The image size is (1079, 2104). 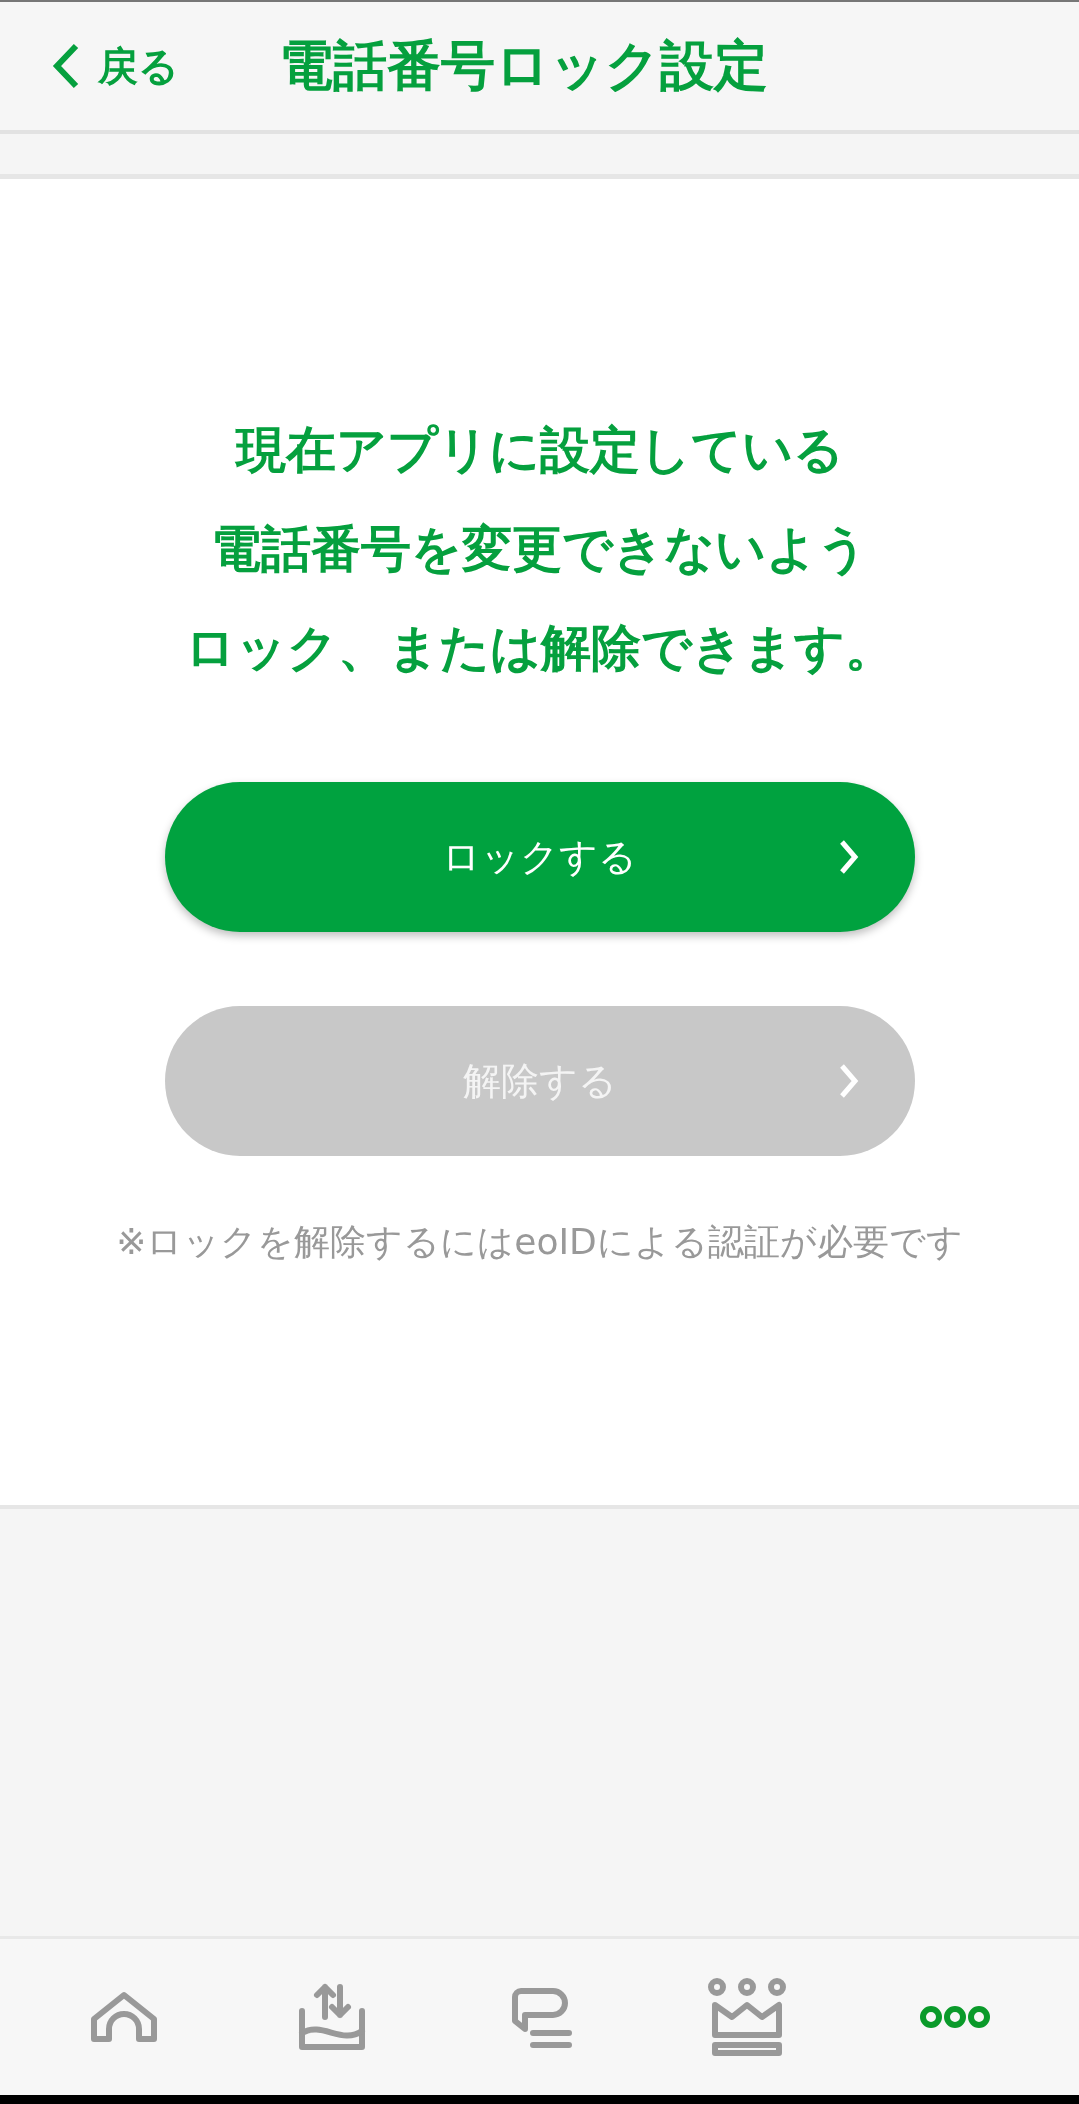 What do you see at coordinates (539, 549) in the screenshot?
I see `message-text: 電話番号を変更できないよう` at bounding box center [539, 549].